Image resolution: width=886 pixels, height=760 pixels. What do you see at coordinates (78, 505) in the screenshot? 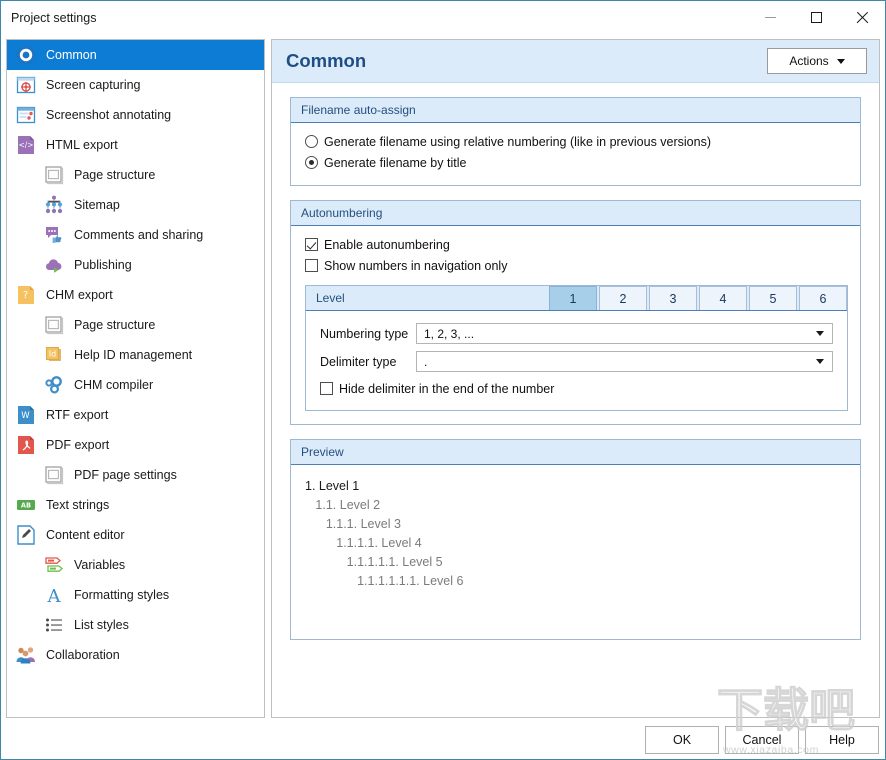
I see `sidebar-item-label: Text strings` at bounding box center [78, 505].